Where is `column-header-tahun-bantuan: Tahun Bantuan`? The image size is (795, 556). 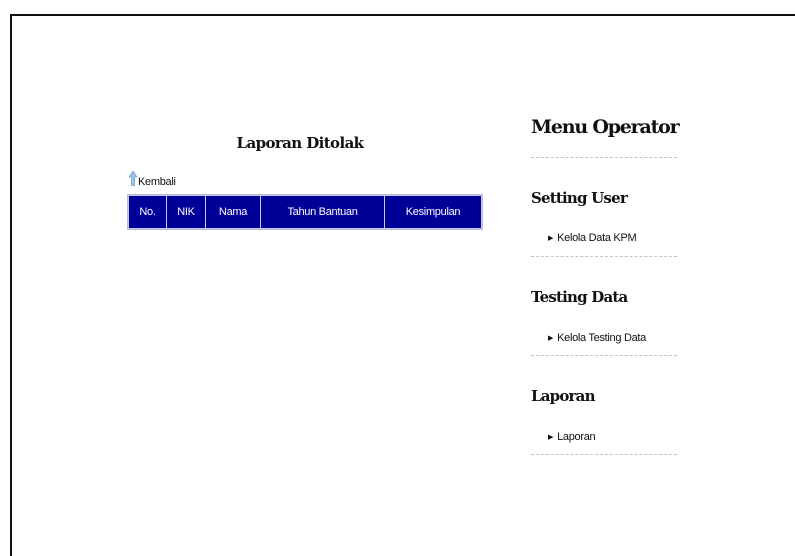 column-header-tahun-bantuan: Tahun Bantuan is located at coordinates (322, 212).